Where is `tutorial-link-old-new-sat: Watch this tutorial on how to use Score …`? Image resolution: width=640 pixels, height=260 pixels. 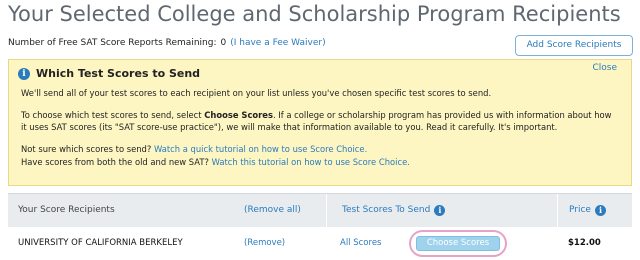
tutorial-link-old-new-sat: Watch this tutorial on how to use Score … is located at coordinates (311, 162).